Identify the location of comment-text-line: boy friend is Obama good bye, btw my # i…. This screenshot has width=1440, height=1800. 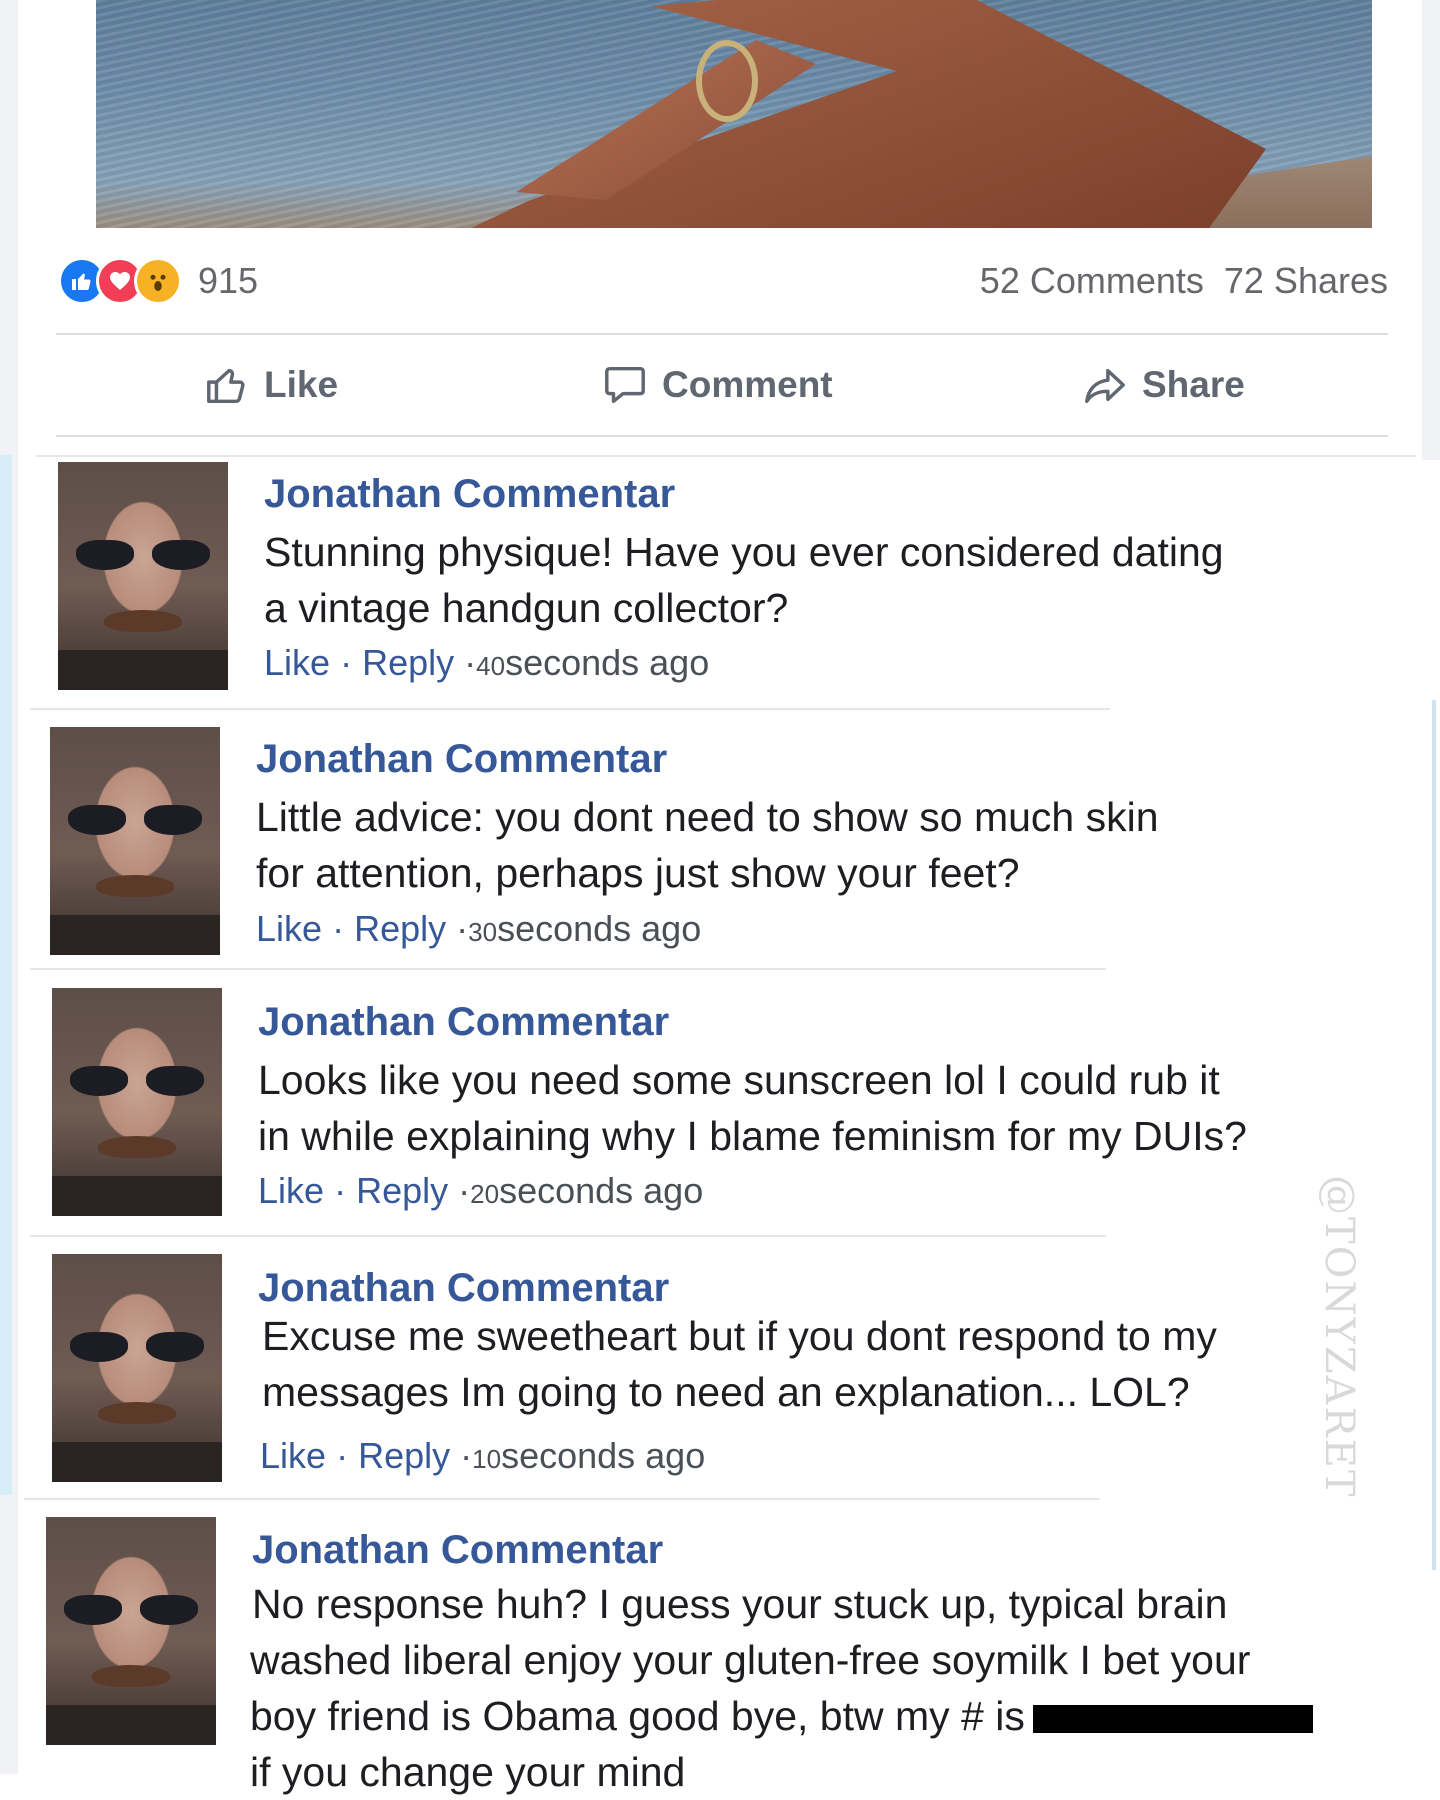
(781, 1716).